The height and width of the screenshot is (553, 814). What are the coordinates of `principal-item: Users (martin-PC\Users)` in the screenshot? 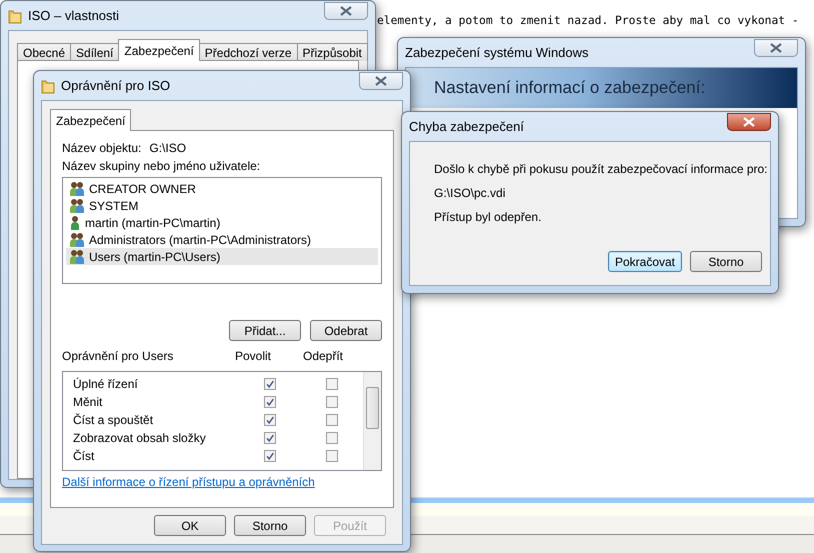 It's located at (222, 256).